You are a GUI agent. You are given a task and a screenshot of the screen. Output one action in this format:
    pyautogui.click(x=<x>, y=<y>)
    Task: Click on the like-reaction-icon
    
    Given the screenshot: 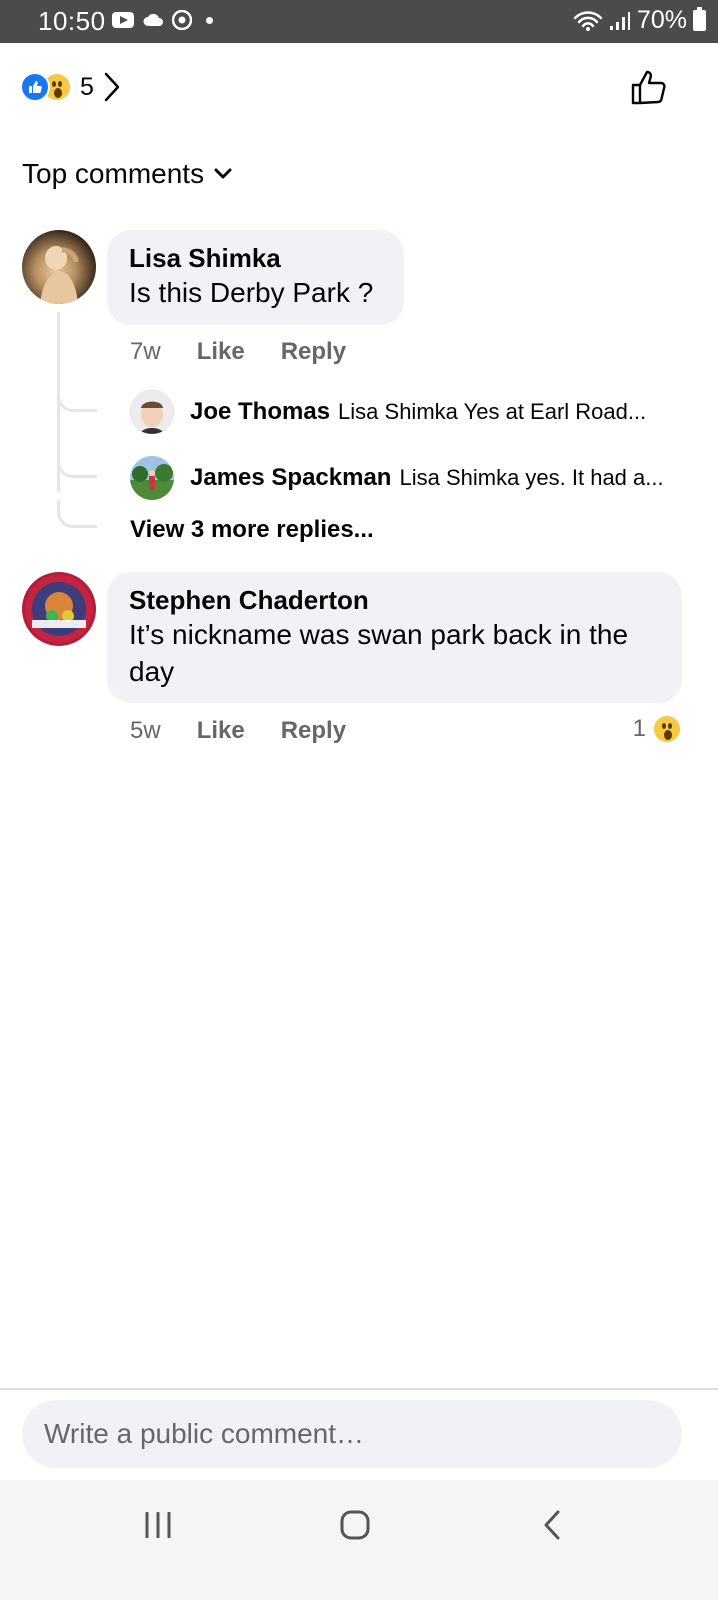 What is the action you would take?
    pyautogui.click(x=35, y=87)
    